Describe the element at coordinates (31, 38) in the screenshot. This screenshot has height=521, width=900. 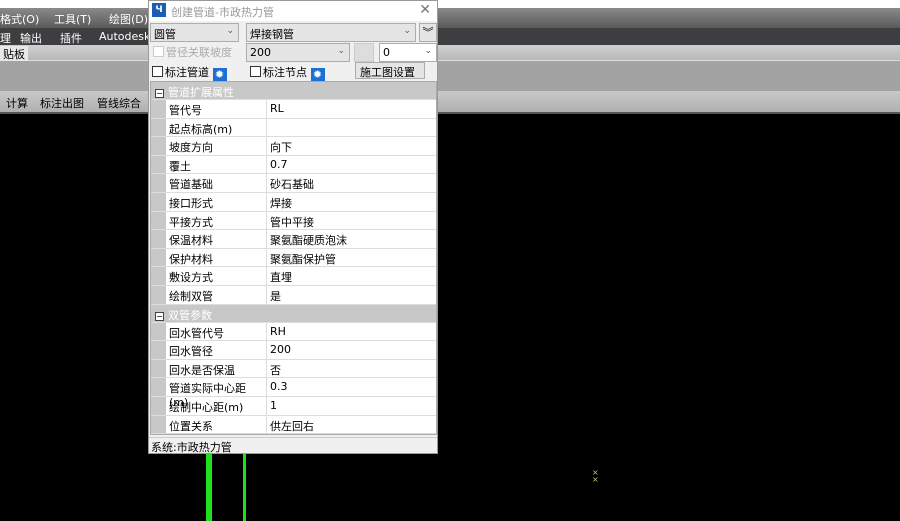
I see `ribbon-tab-output: 输出` at that location.